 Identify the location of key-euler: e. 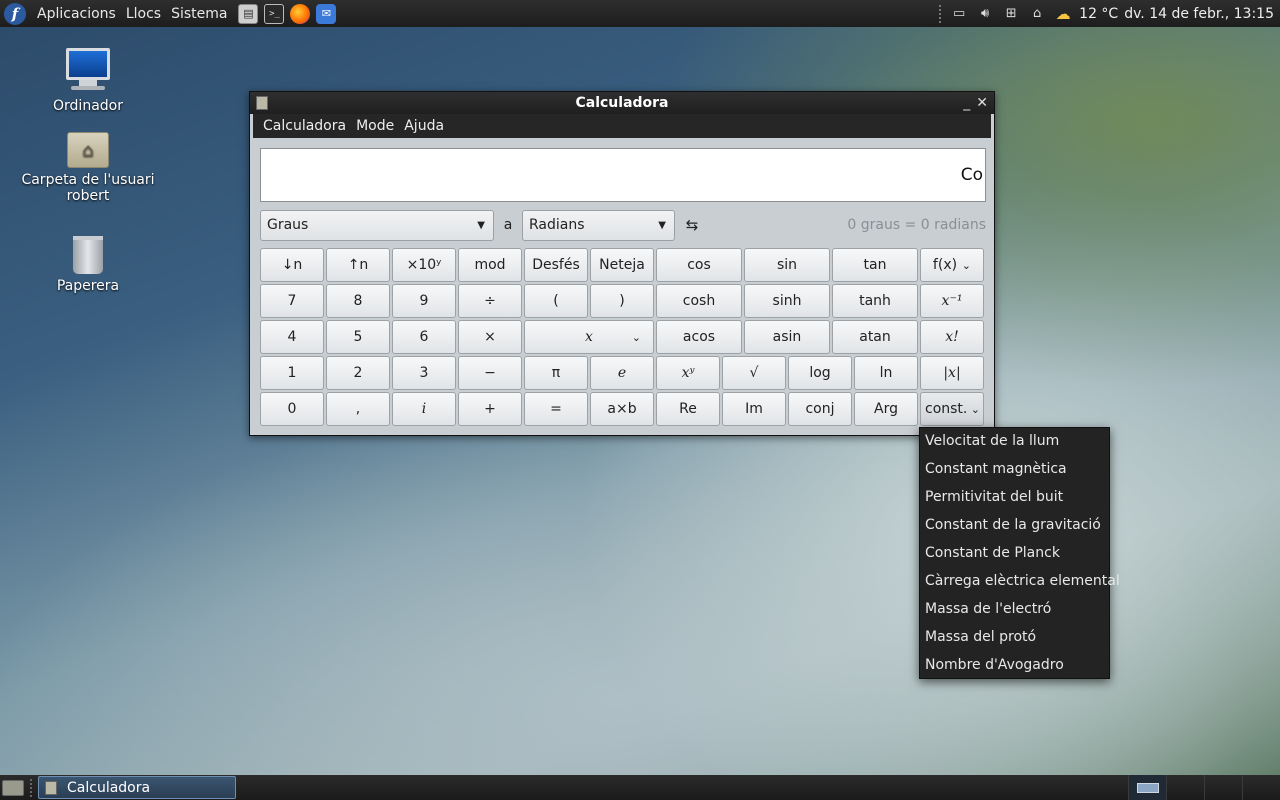
(622, 373).